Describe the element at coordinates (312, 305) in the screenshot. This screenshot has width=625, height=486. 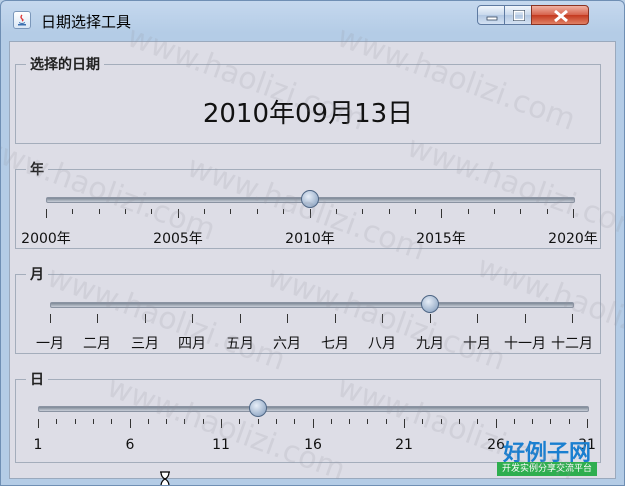
I see `month-slider-track` at that location.